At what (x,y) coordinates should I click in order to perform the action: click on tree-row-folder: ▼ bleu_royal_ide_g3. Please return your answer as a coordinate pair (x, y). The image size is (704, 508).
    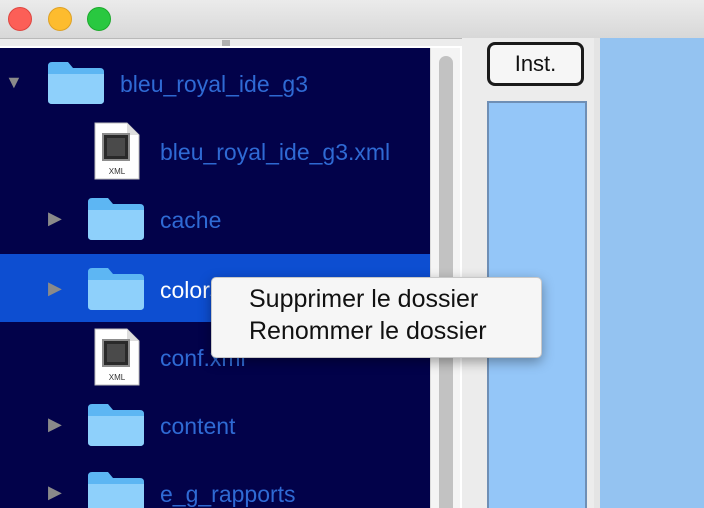
    Looking at the image, I should click on (215, 82).